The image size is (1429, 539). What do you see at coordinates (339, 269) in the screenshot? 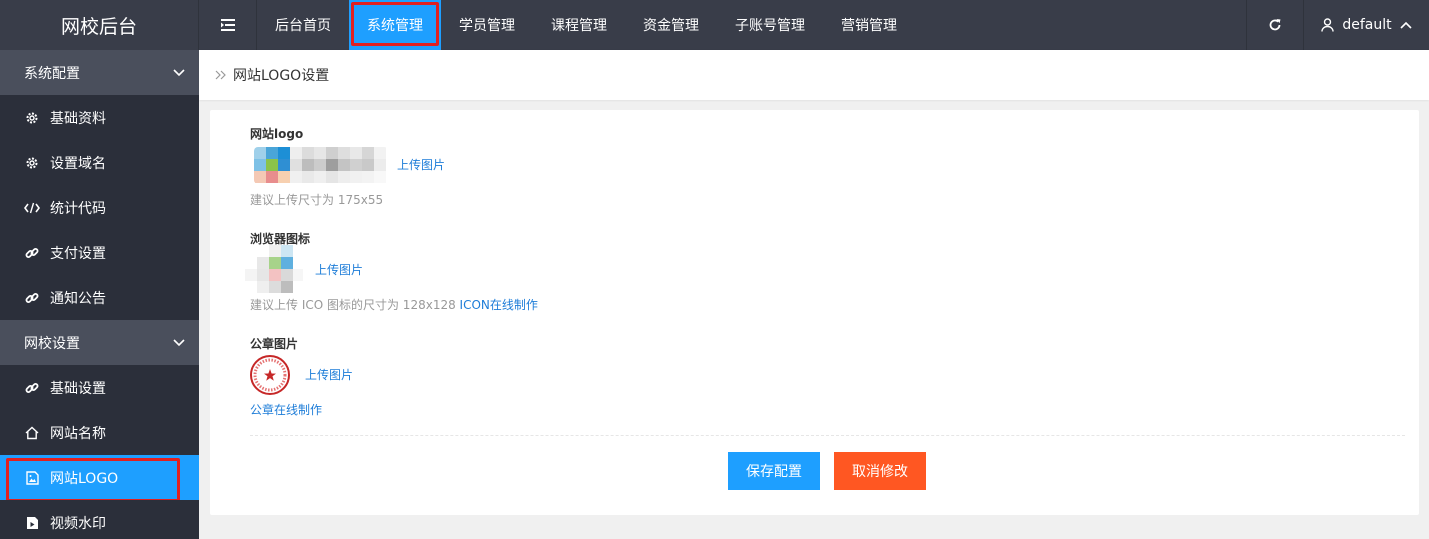
I see `favicon-upload-button: 上传图片` at bounding box center [339, 269].